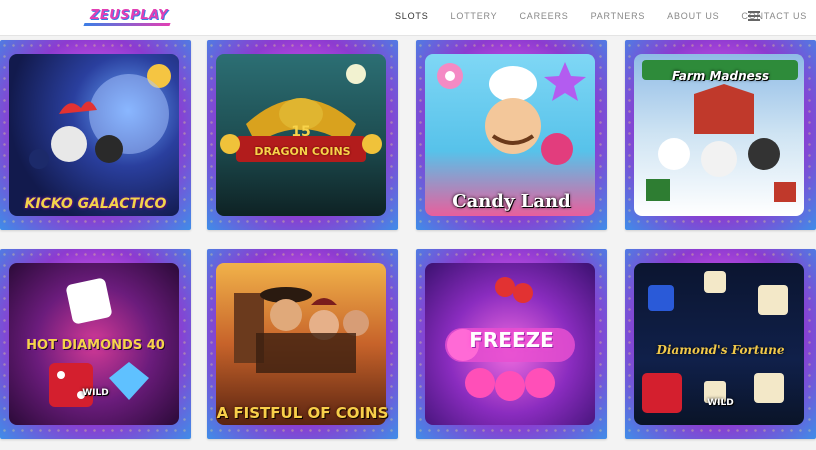 This screenshot has width=816, height=450. Describe the element at coordinates (720, 135) in the screenshot. I see `game-tile-farm-madness: Farm Madness` at that location.